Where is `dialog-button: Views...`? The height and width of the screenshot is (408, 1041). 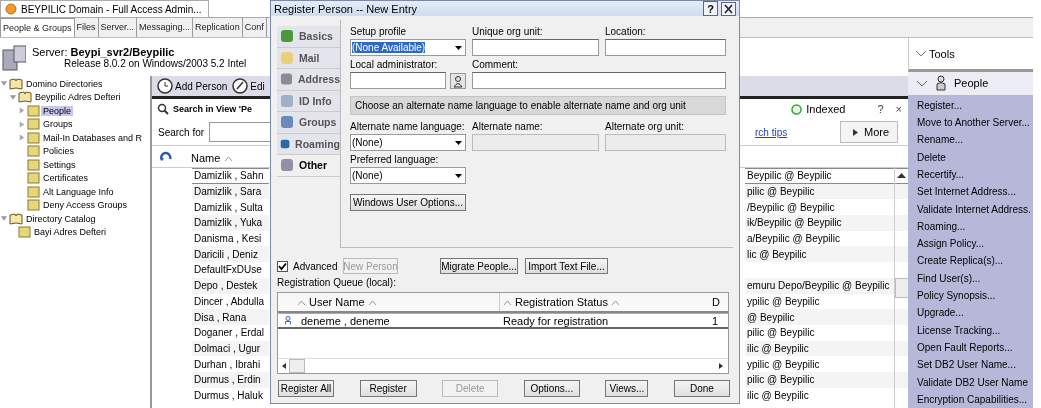
dialog-button: Views... is located at coordinates (627, 388).